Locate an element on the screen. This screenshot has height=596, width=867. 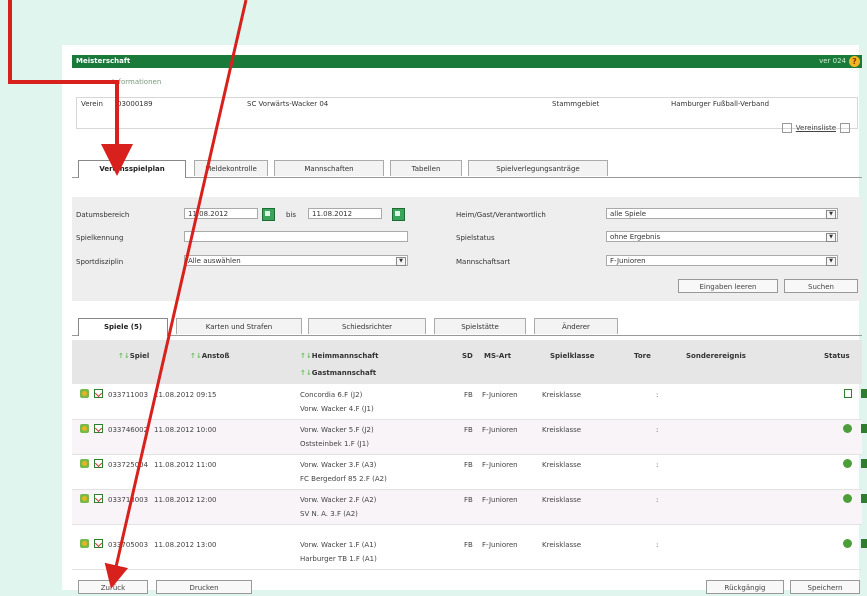
spielkennung-input is located at coordinates (296, 236).